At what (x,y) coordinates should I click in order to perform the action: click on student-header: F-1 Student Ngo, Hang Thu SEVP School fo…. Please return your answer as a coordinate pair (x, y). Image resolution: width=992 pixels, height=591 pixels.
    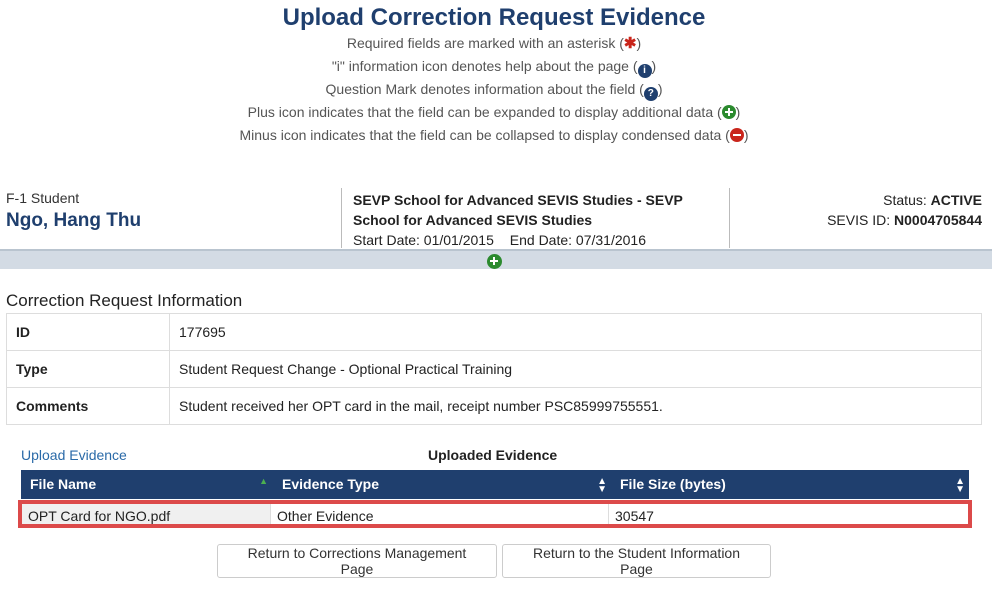
    Looking at the image, I should click on (496, 217).